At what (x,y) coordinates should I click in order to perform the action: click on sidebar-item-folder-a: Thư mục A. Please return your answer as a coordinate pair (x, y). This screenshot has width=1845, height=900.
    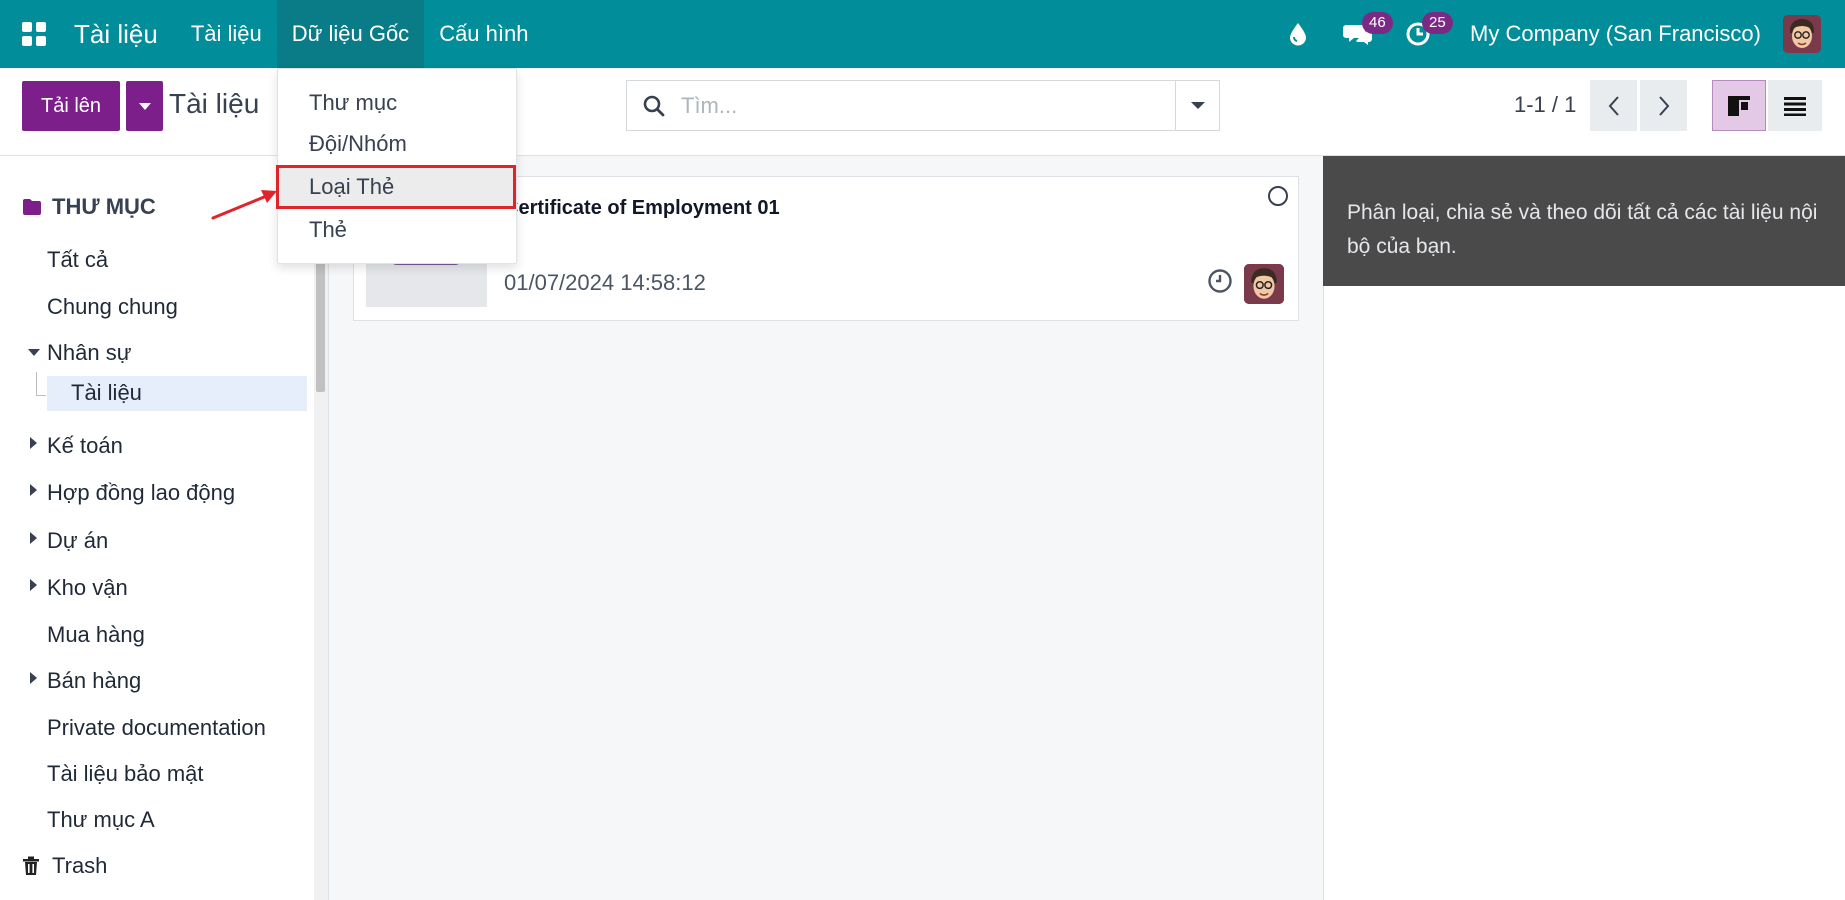
    Looking at the image, I should click on (101, 820).